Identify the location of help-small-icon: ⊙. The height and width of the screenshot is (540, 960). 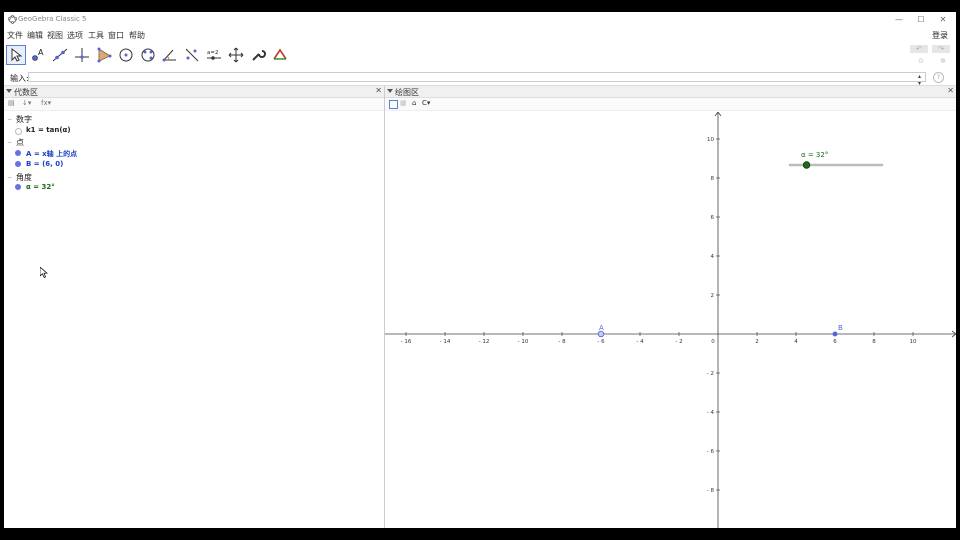
(921, 61).